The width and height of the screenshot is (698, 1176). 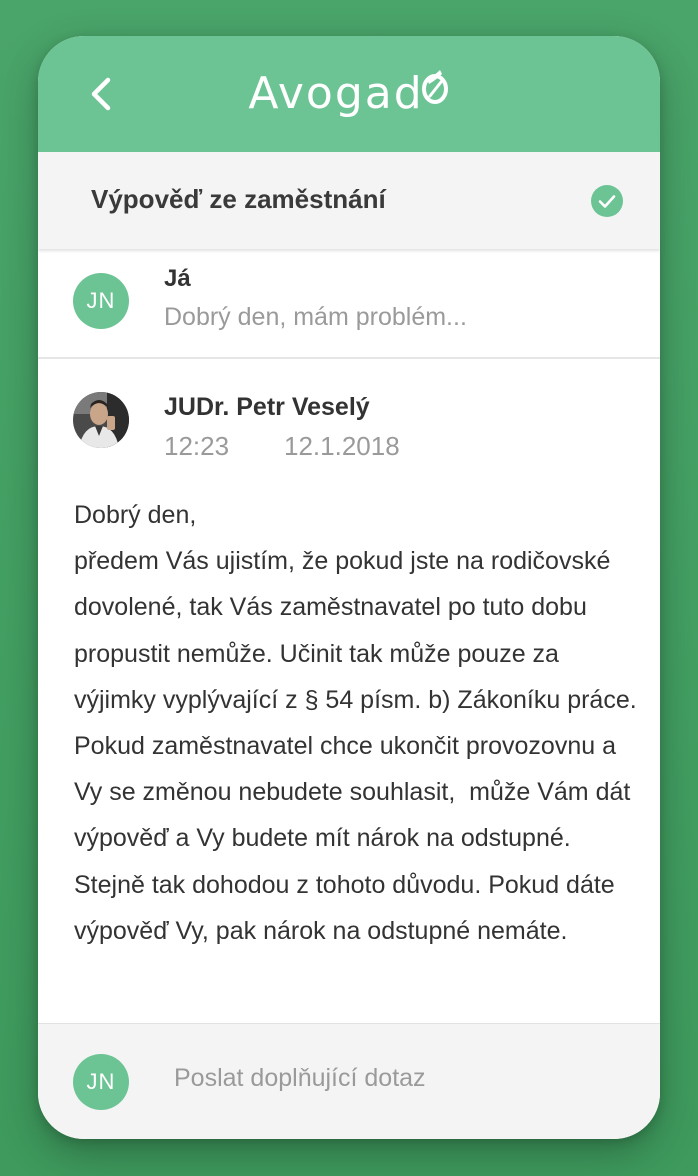 What do you see at coordinates (177, 278) in the screenshot?
I see `message-author: Já` at bounding box center [177, 278].